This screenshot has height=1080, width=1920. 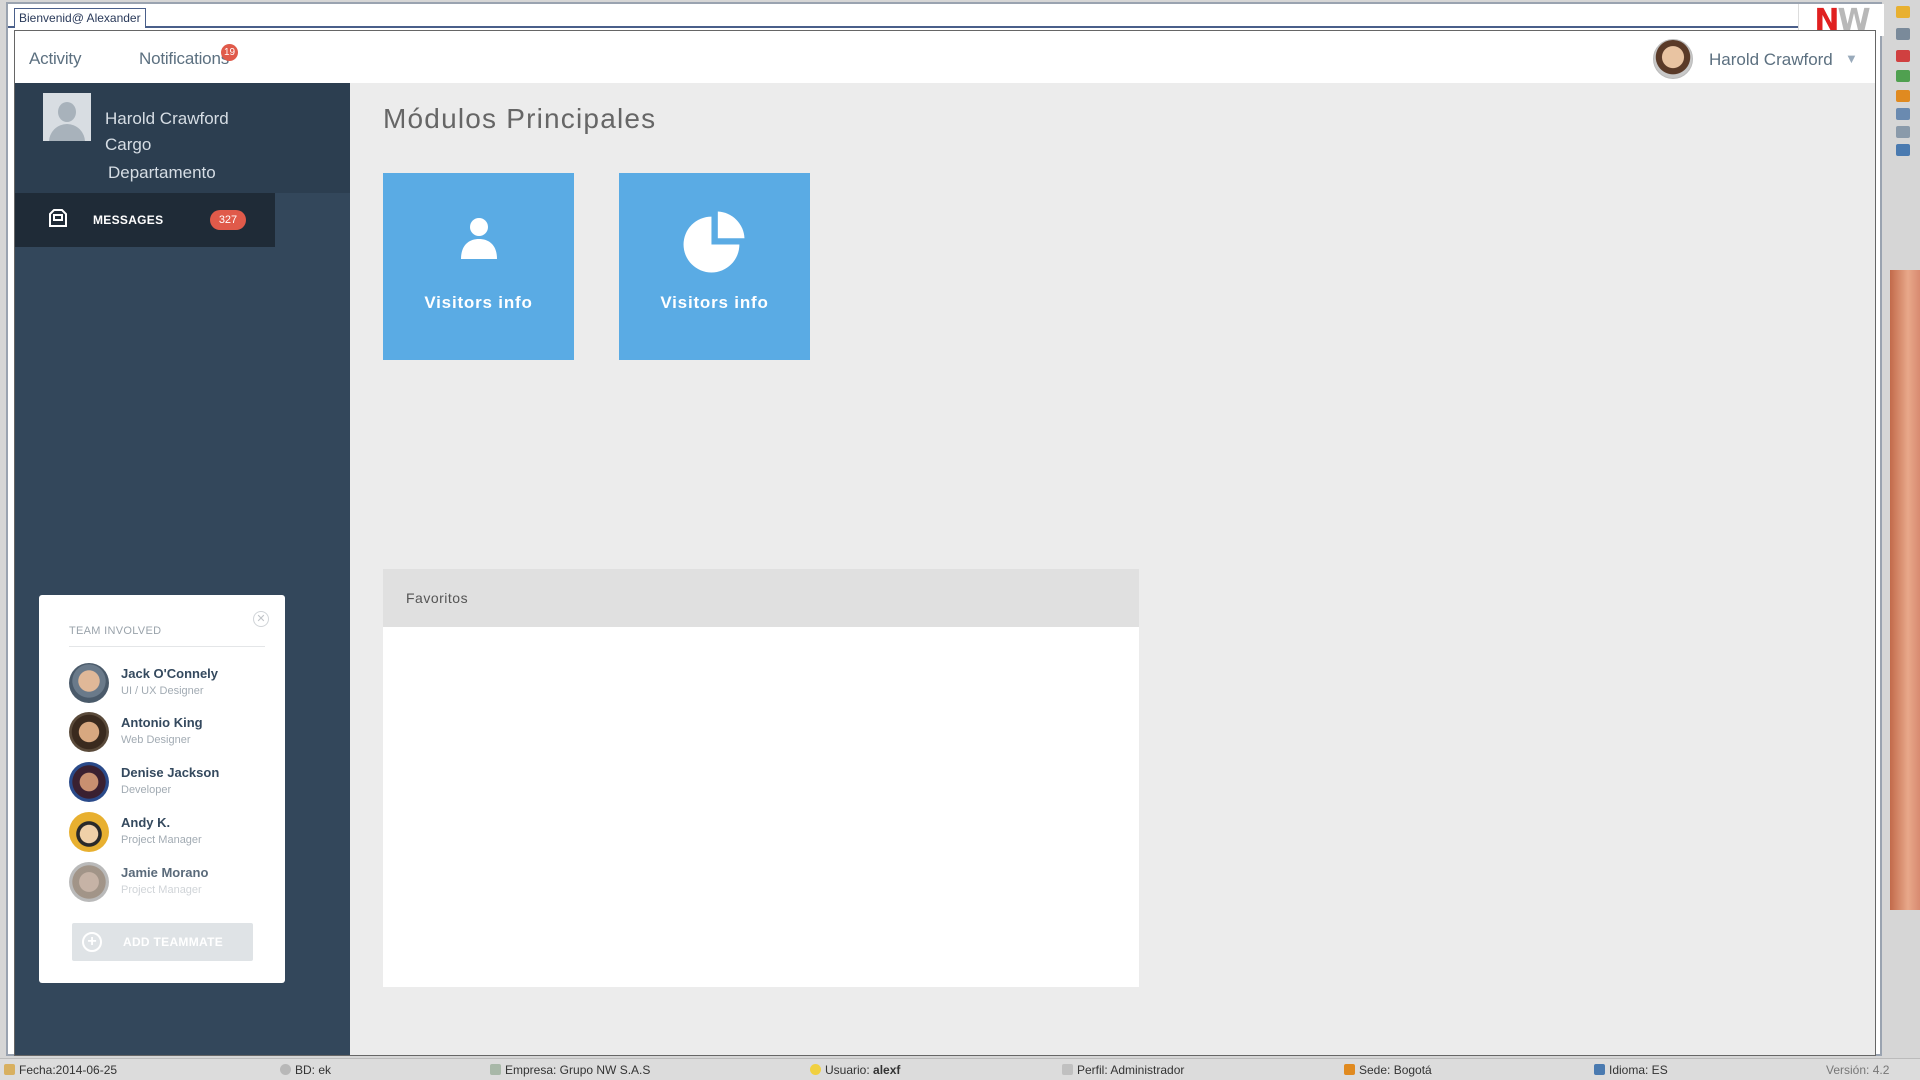 I want to click on user-menu-name: Harold Crawford, so click(x=1771, y=60).